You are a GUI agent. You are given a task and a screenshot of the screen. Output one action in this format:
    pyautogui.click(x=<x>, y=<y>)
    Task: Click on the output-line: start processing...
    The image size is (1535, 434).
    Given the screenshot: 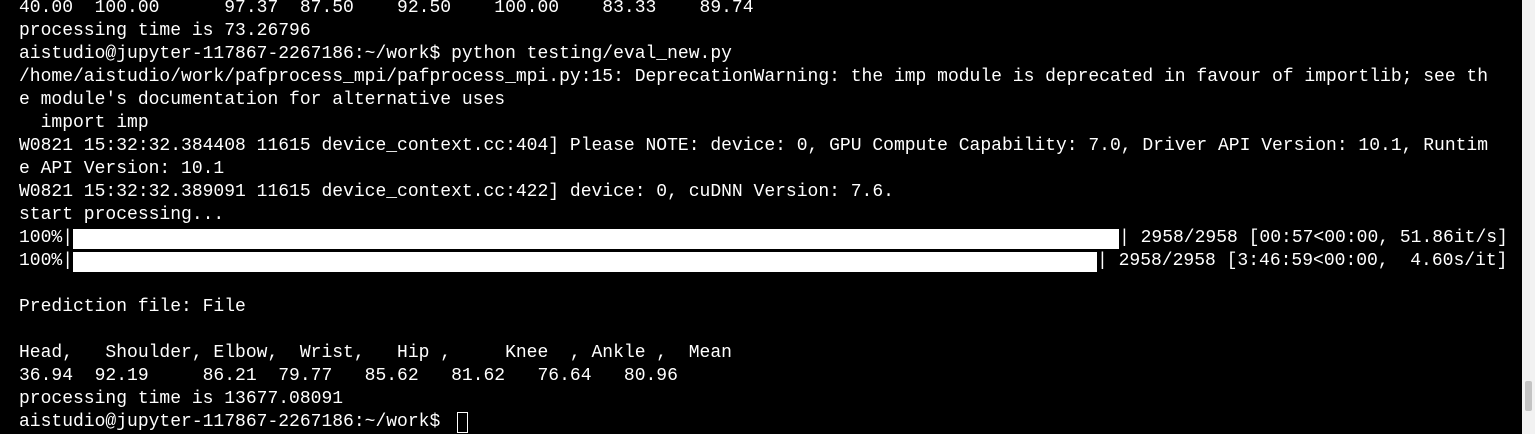 What is the action you would take?
    pyautogui.click(x=122, y=215)
    